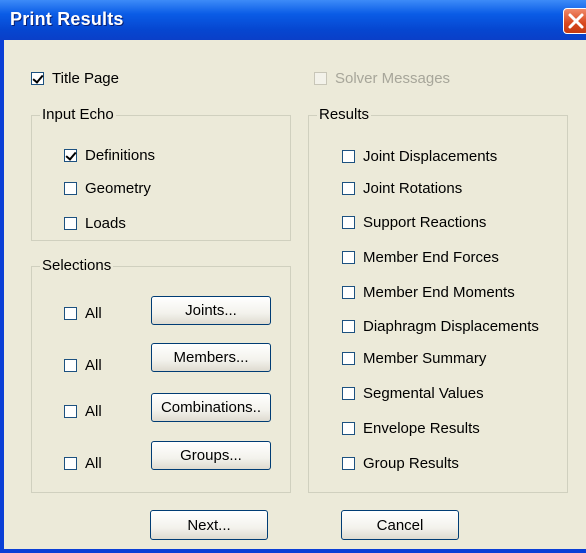  I want to click on select-all-members-check-box, so click(70, 365).